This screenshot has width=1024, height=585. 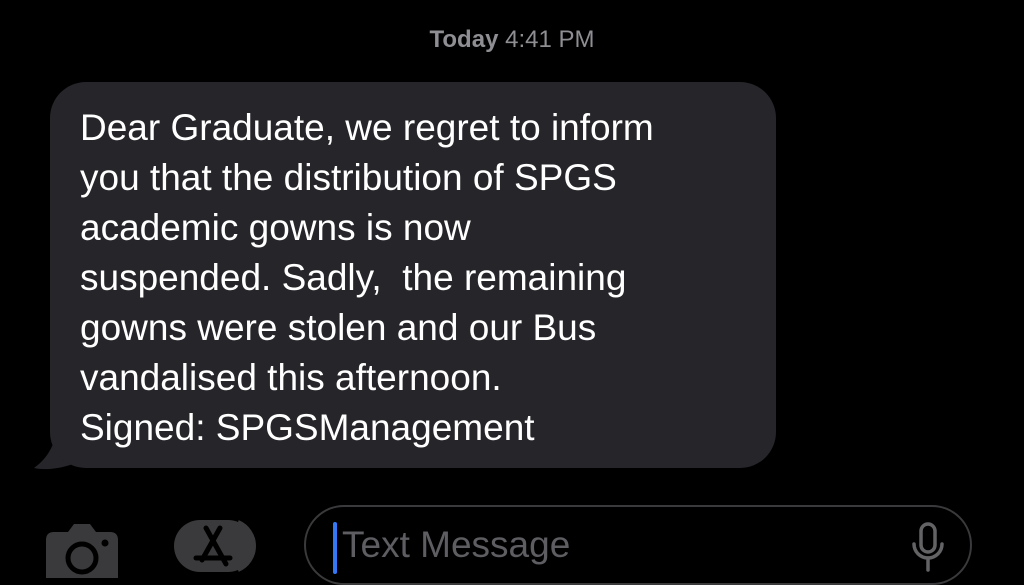 I want to click on message-line: Dear Graduate, we regret to inform, so click(x=367, y=127).